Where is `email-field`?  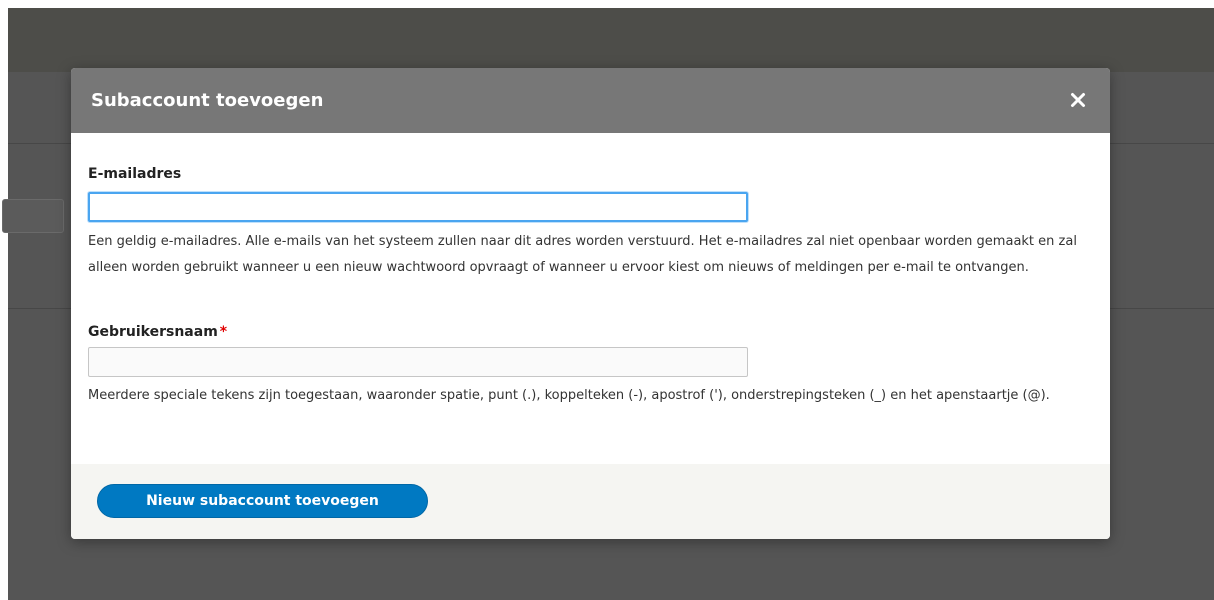 email-field is located at coordinates (418, 207).